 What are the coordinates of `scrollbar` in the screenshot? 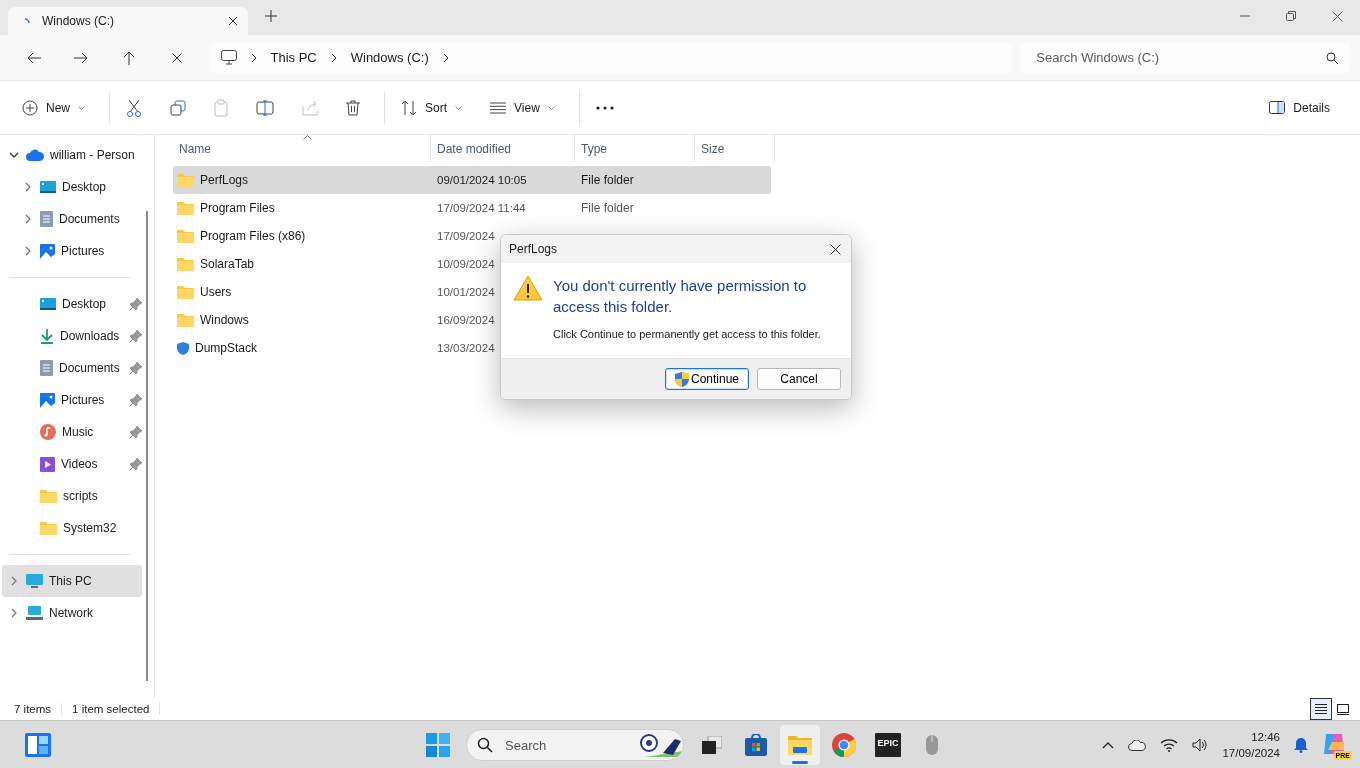 It's located at (147, 446).